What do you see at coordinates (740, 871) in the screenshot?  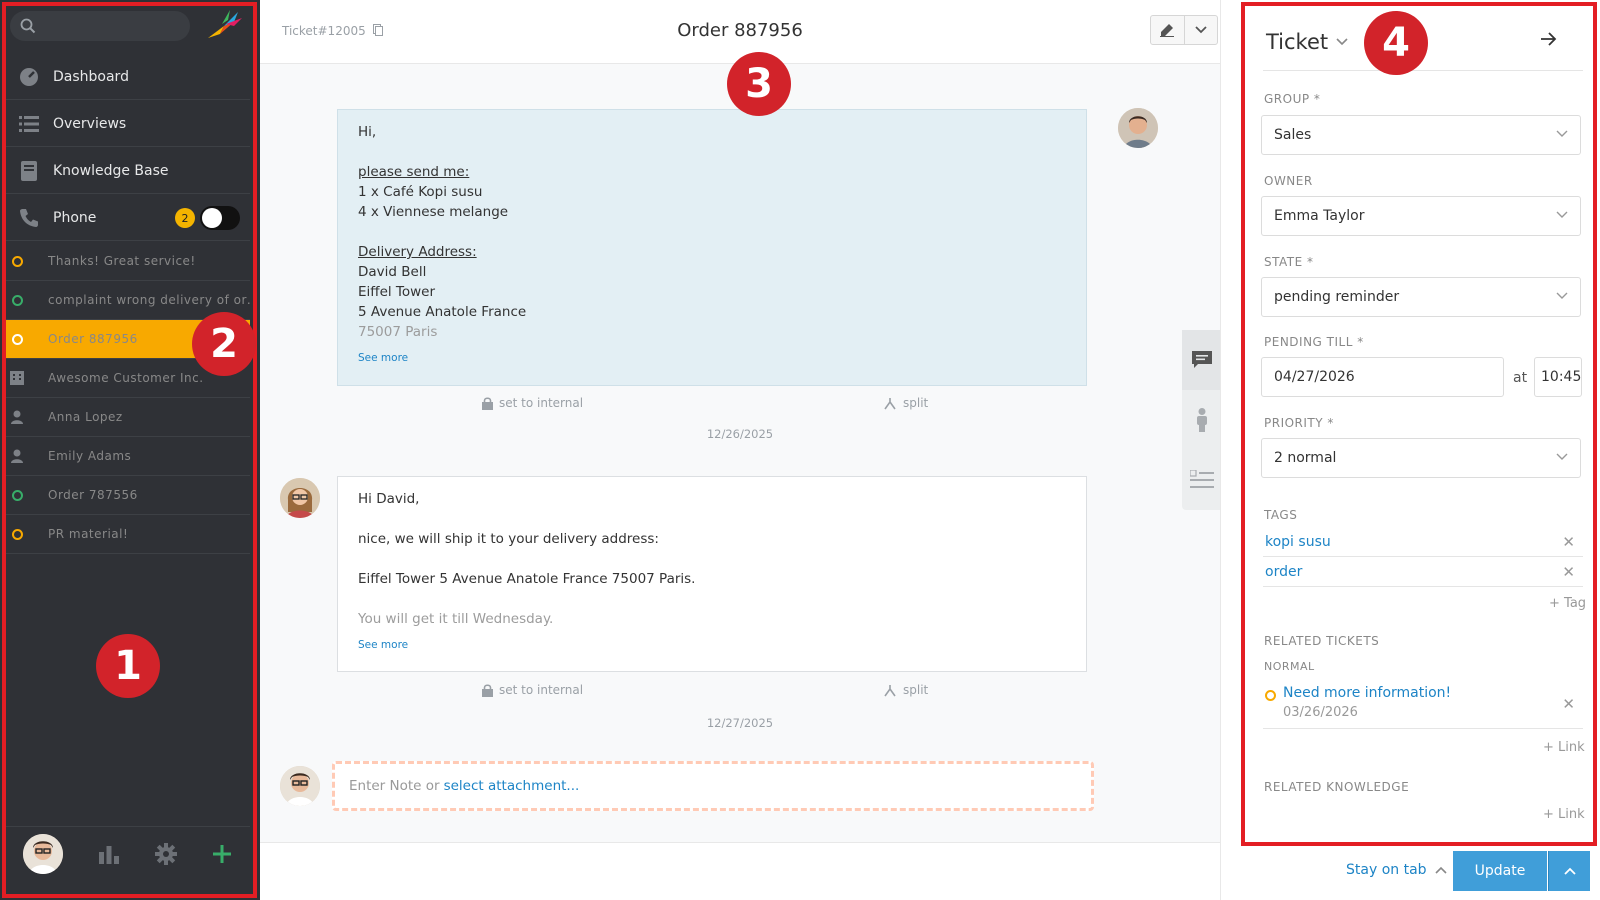 I see `ticket-footer` at bounding box center [740, 871].